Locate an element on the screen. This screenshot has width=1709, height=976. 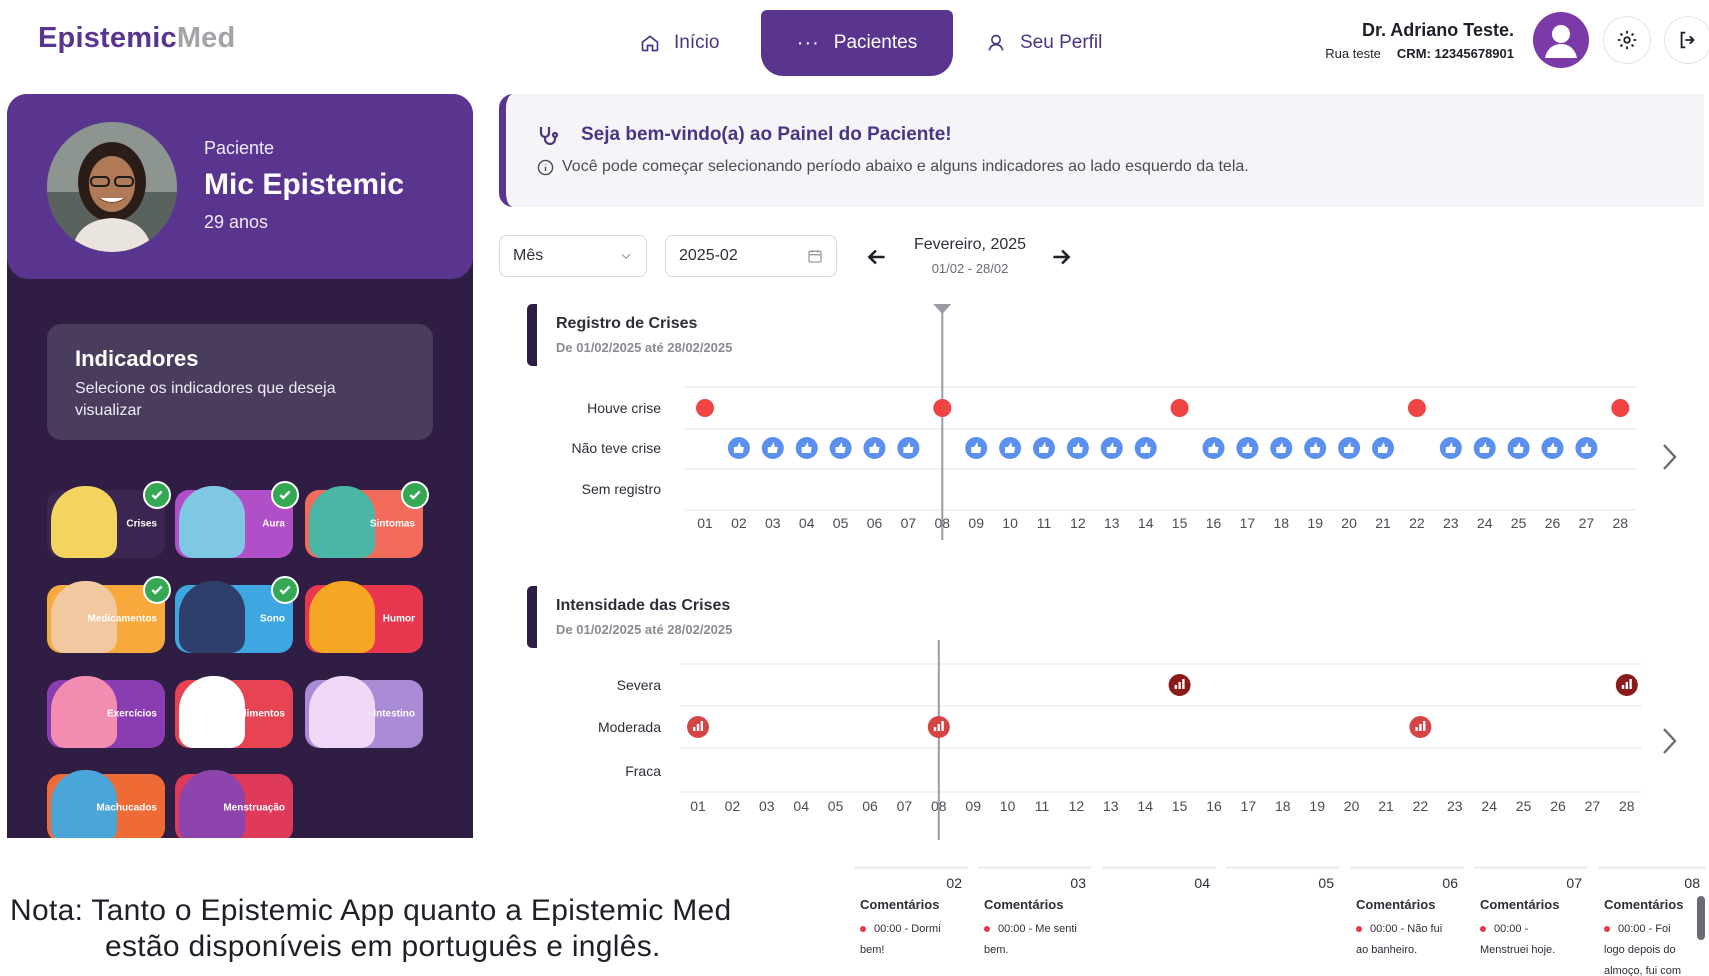
note-line-2: estão disponíveis em português e inglês. is located at coordinates (383, 946).